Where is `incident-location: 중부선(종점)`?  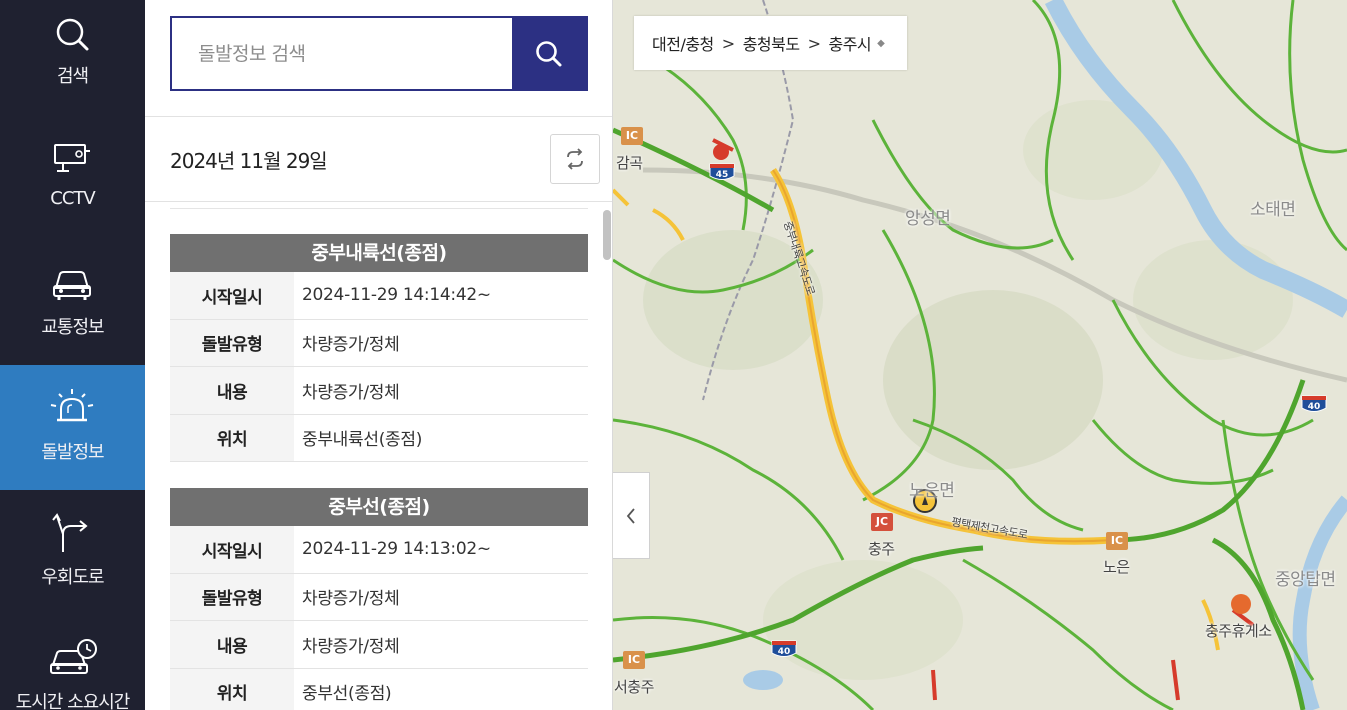
incident-location: 중부선(종점) is located at coordinates (347, 694).